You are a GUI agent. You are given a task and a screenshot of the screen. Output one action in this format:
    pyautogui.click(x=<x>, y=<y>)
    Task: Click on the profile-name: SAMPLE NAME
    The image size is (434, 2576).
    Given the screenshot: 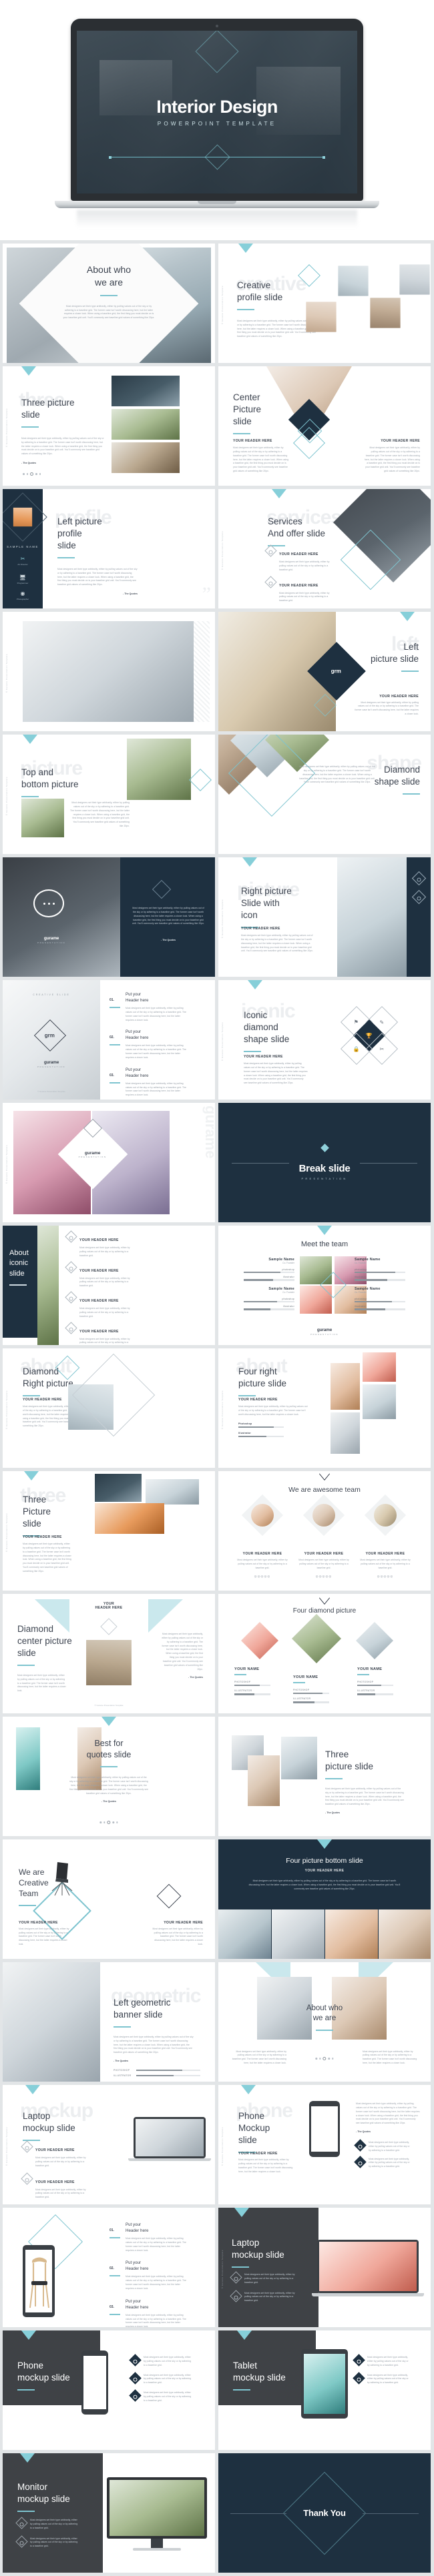 What is the action you would take?
    pyautogui.click(x=23, y=546)
    